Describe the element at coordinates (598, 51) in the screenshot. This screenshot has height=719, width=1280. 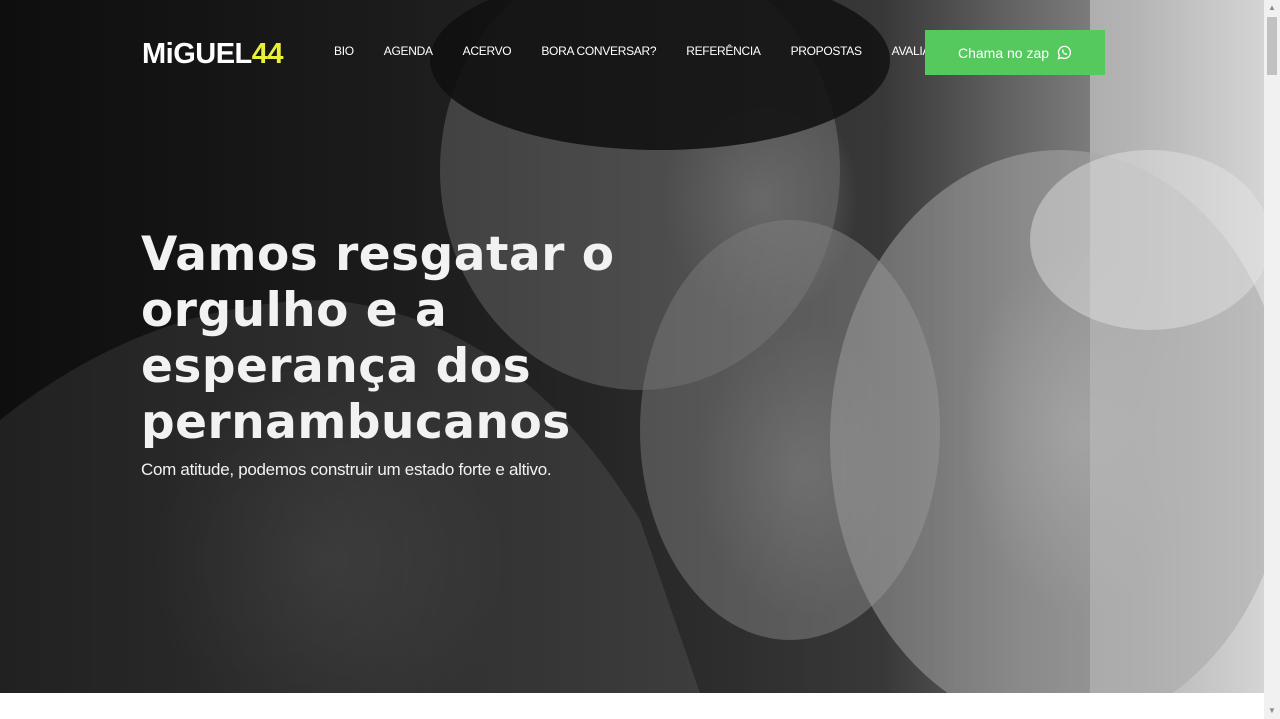
I see `nav-item-bora-conversar: BORA CONVERSAR?` at that location.